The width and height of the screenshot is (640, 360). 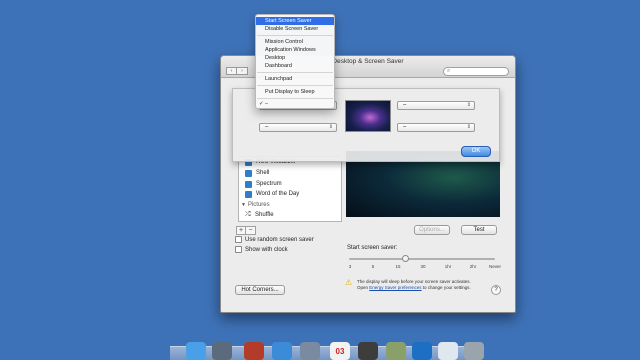 I want to click on slider-tick-label: 5, so click(x=373, y=266).